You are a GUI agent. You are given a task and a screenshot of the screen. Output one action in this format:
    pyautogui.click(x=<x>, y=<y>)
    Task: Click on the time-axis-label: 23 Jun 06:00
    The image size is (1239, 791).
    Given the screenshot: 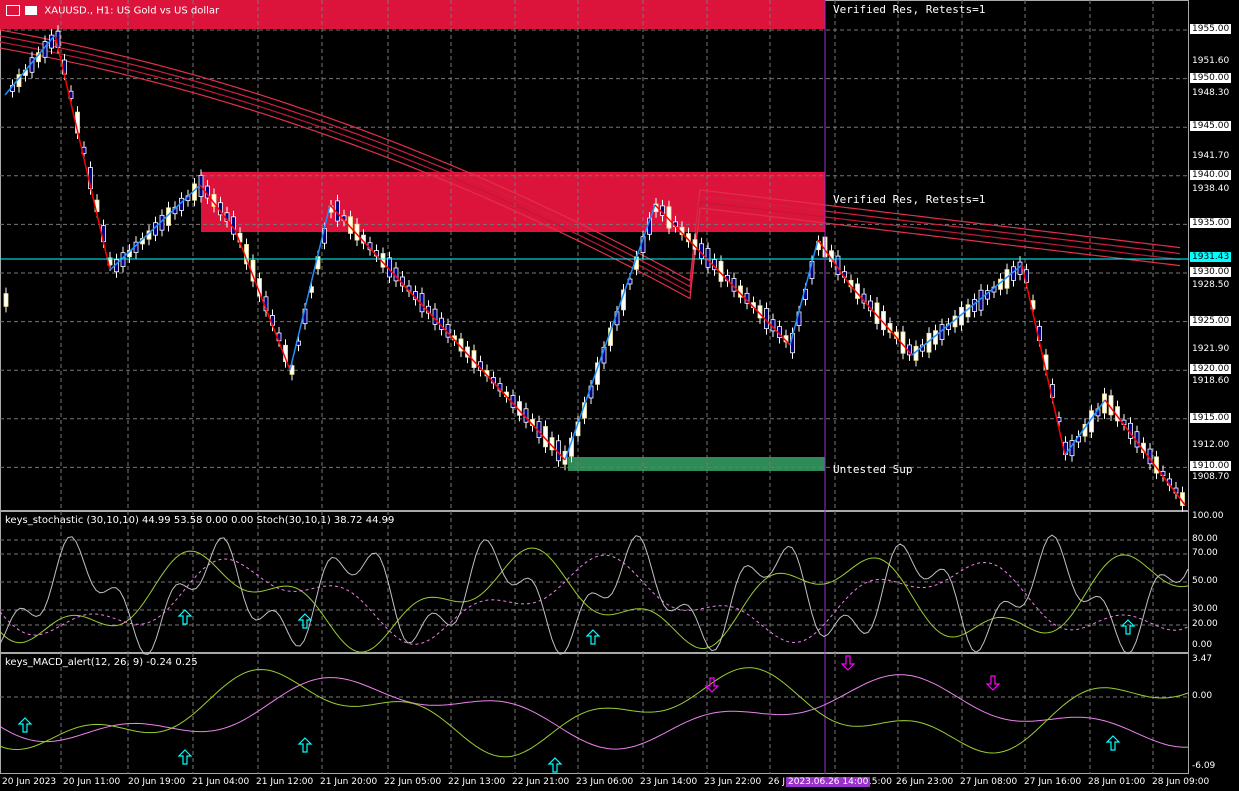 What is the action you would take?
    pyautogui.click(x=605, y=782)
    